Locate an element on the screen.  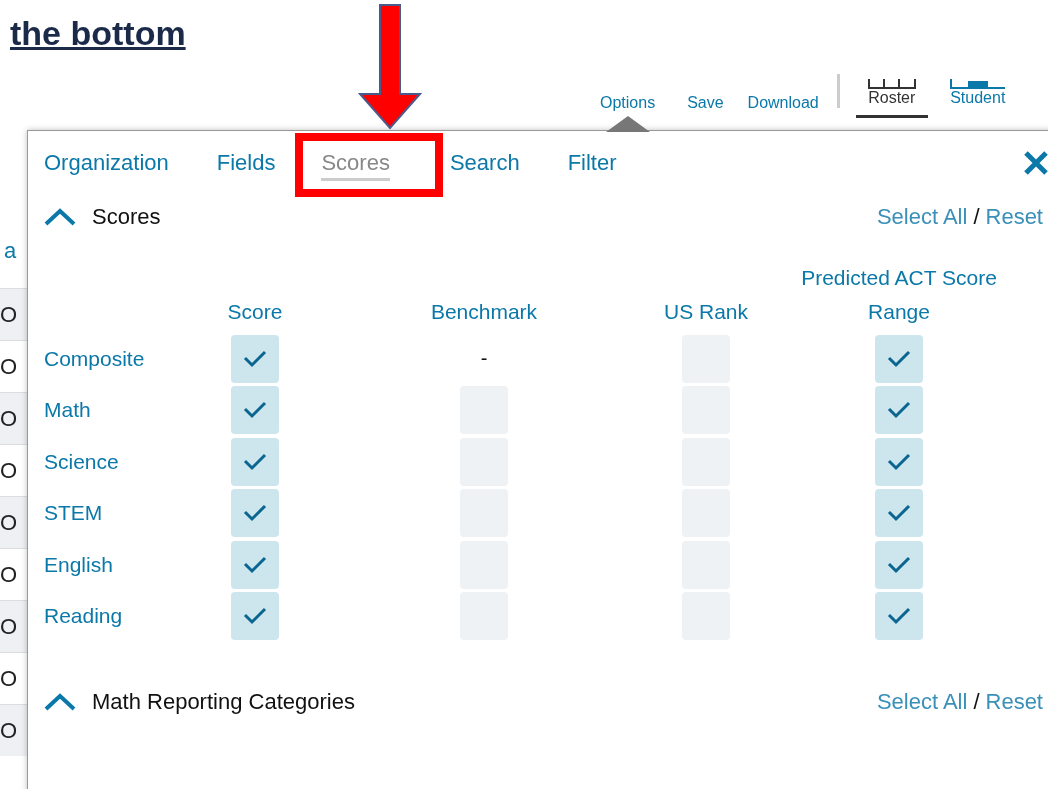
view-tab: Roster is located at coordinates (891, 98).